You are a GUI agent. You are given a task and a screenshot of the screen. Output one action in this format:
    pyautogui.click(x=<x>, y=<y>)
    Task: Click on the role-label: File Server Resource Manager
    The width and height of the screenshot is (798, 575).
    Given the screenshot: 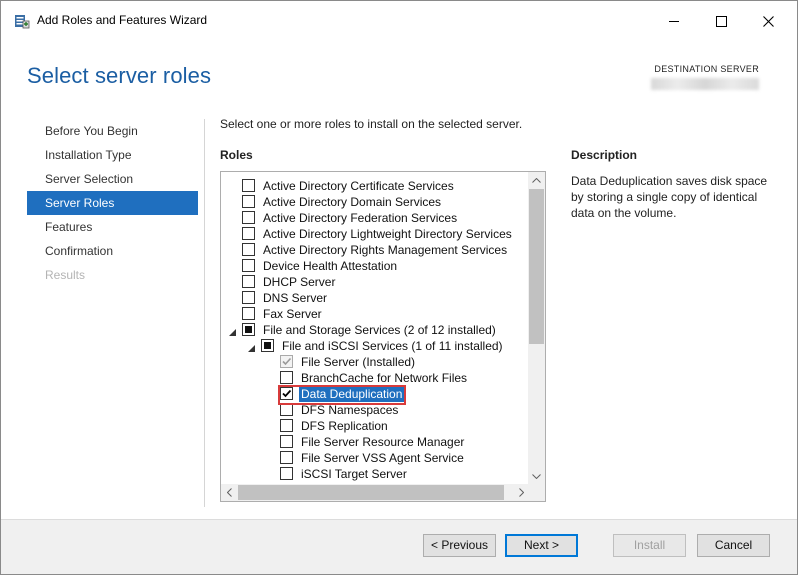 What is the action you would take?
    pyautogui.click(x=383, y=442)
    